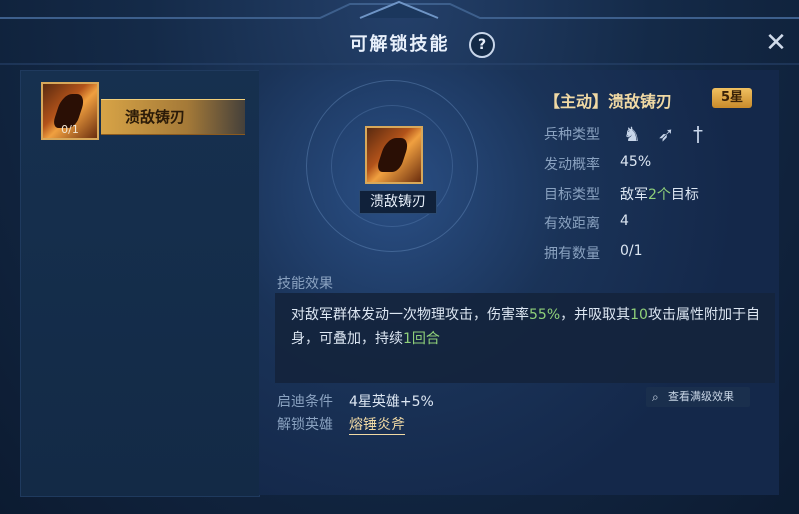  What do you see at coordinates (636, 162) in the screenshot?
I see `trigger-rate-value: 45%` at bounding box center [636, 162].